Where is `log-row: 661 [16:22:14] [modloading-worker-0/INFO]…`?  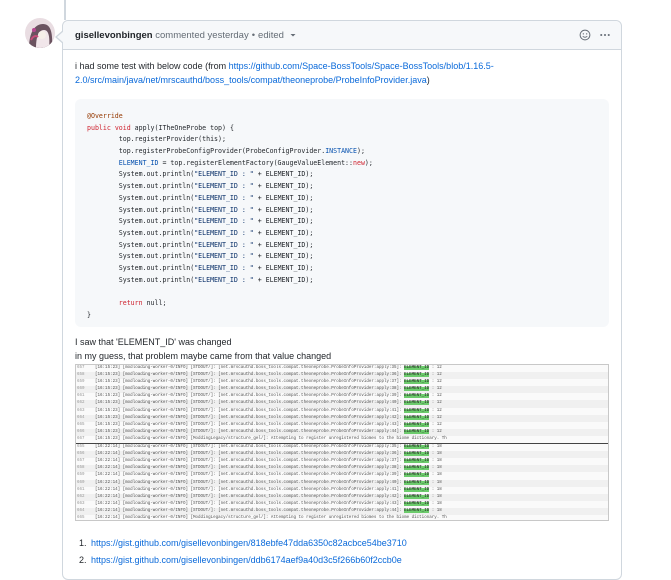 log-row: 661 [16:22:14] [modloading-worker-0/INFO]… is located at coordinates (342, 490).